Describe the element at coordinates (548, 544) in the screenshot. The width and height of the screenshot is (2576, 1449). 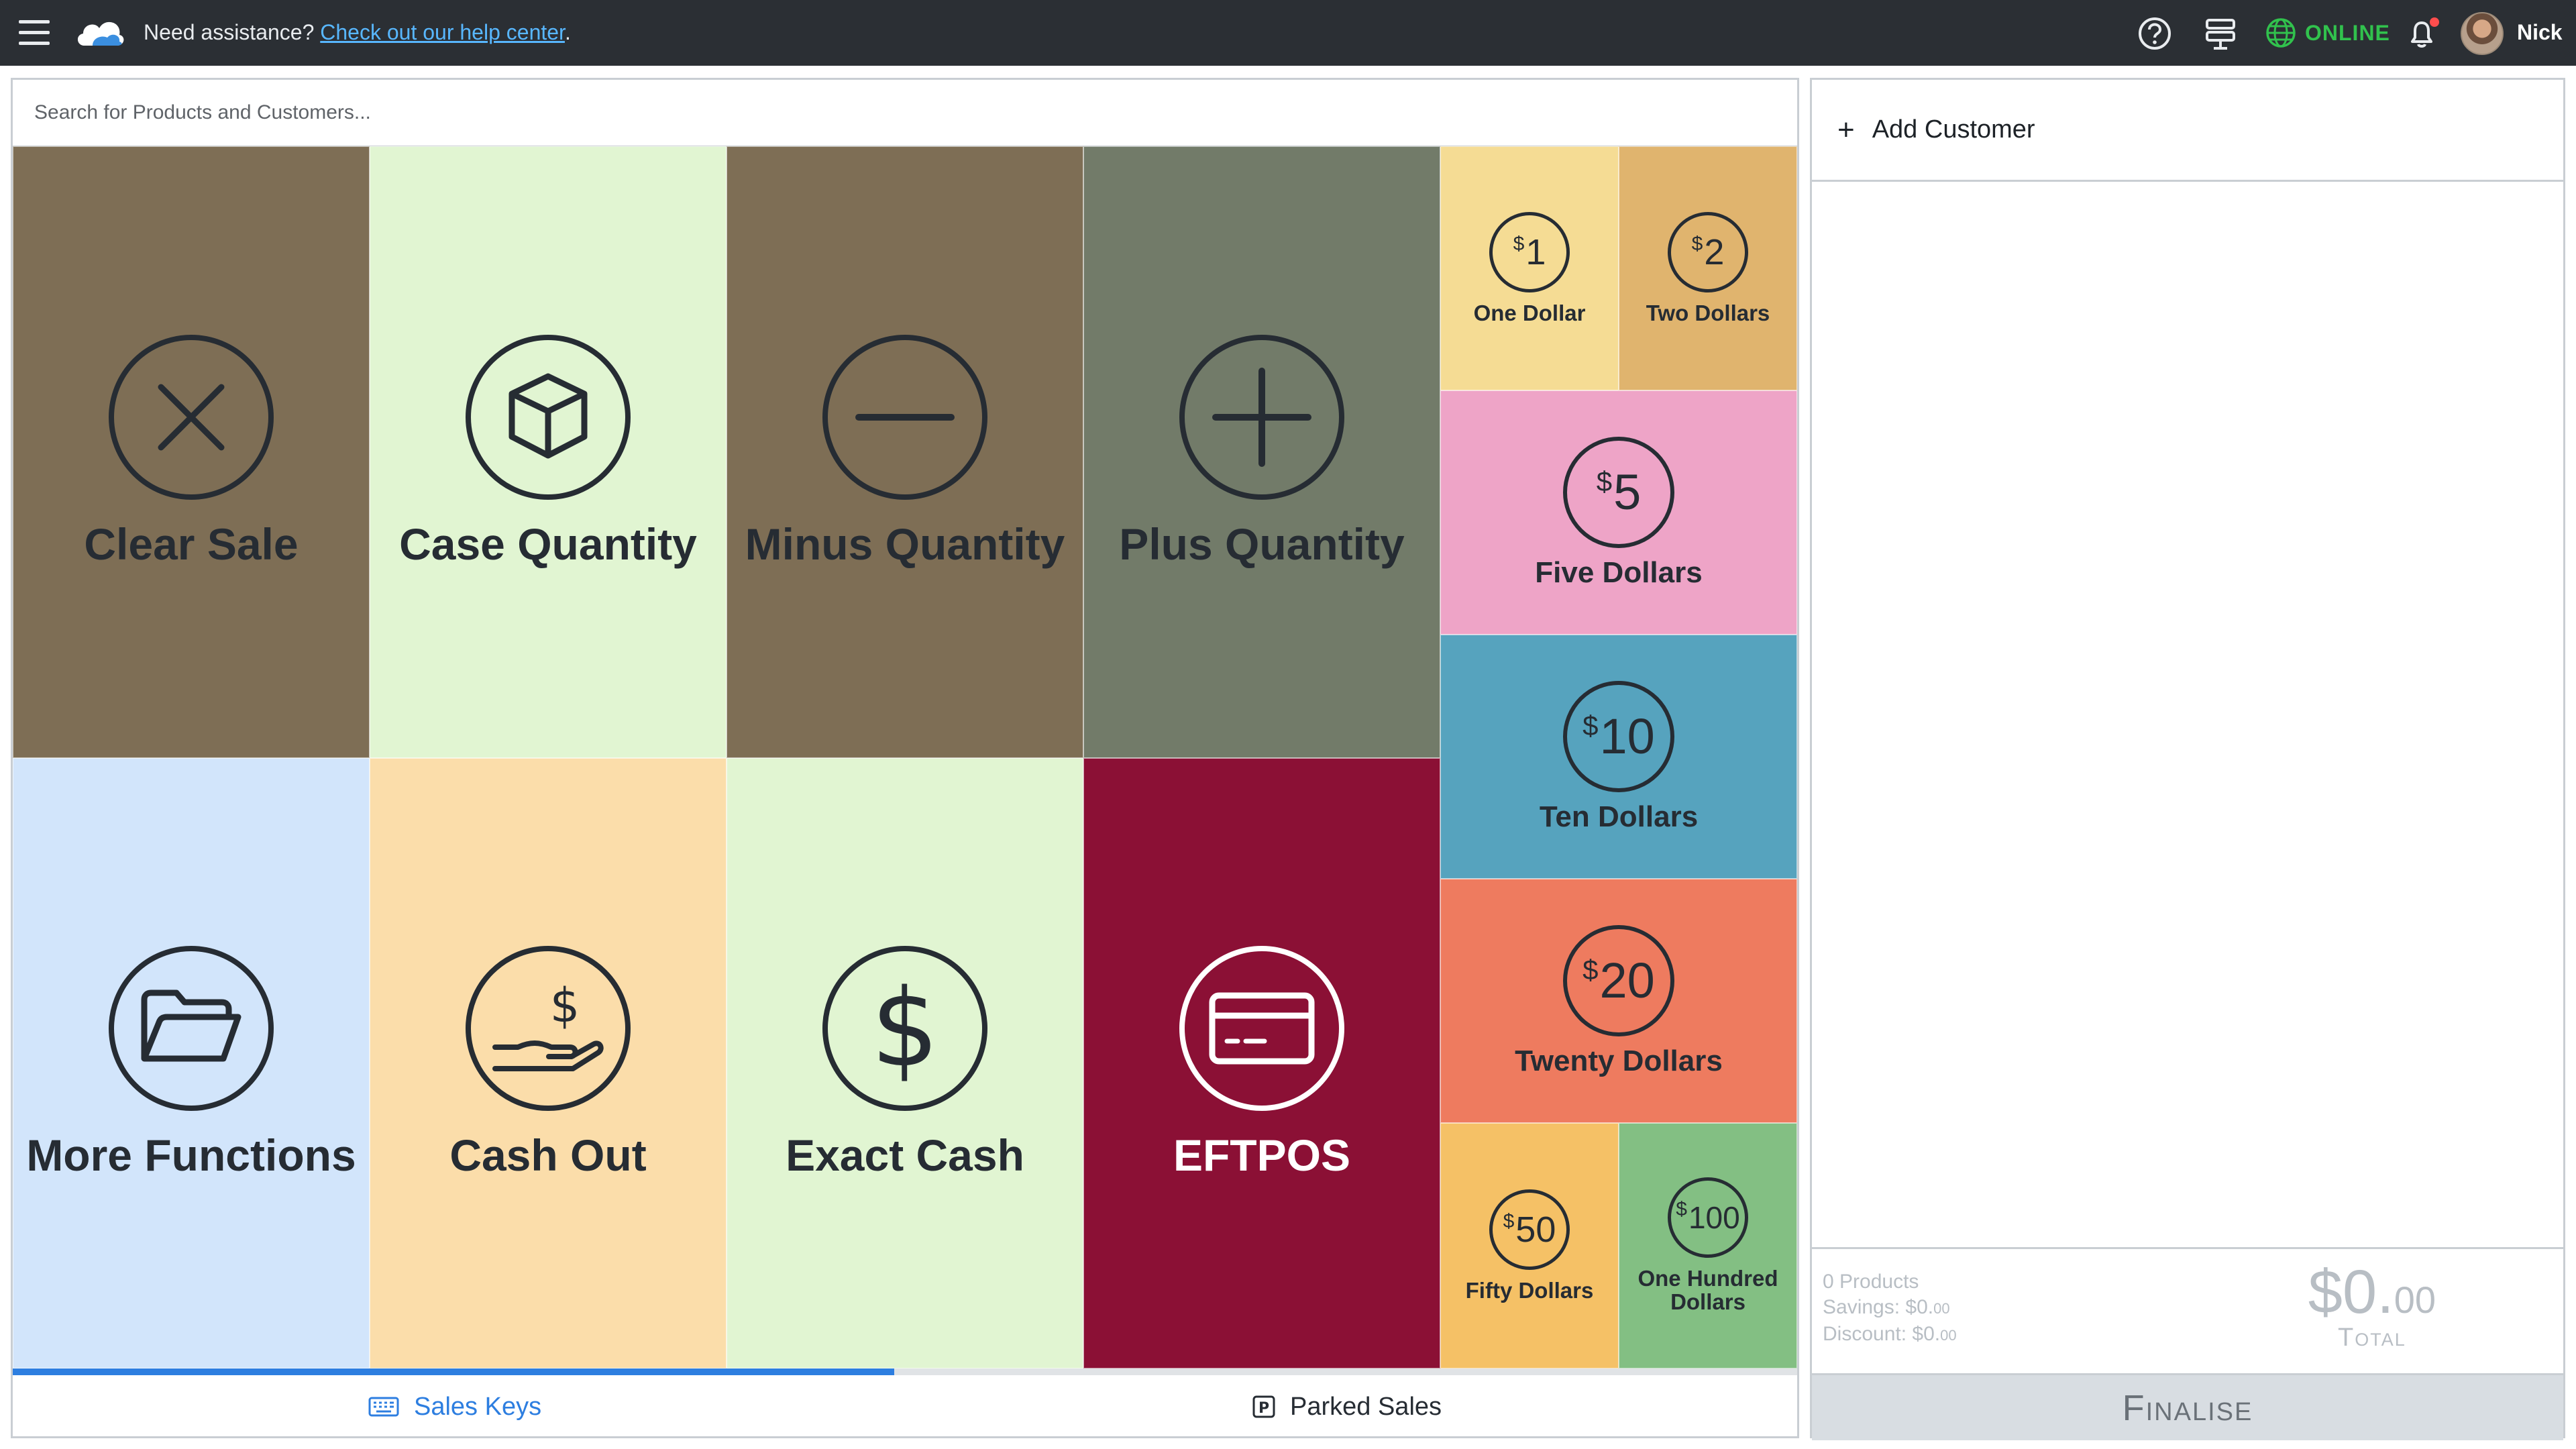
I see `key-label: Case Quantity` at that location.